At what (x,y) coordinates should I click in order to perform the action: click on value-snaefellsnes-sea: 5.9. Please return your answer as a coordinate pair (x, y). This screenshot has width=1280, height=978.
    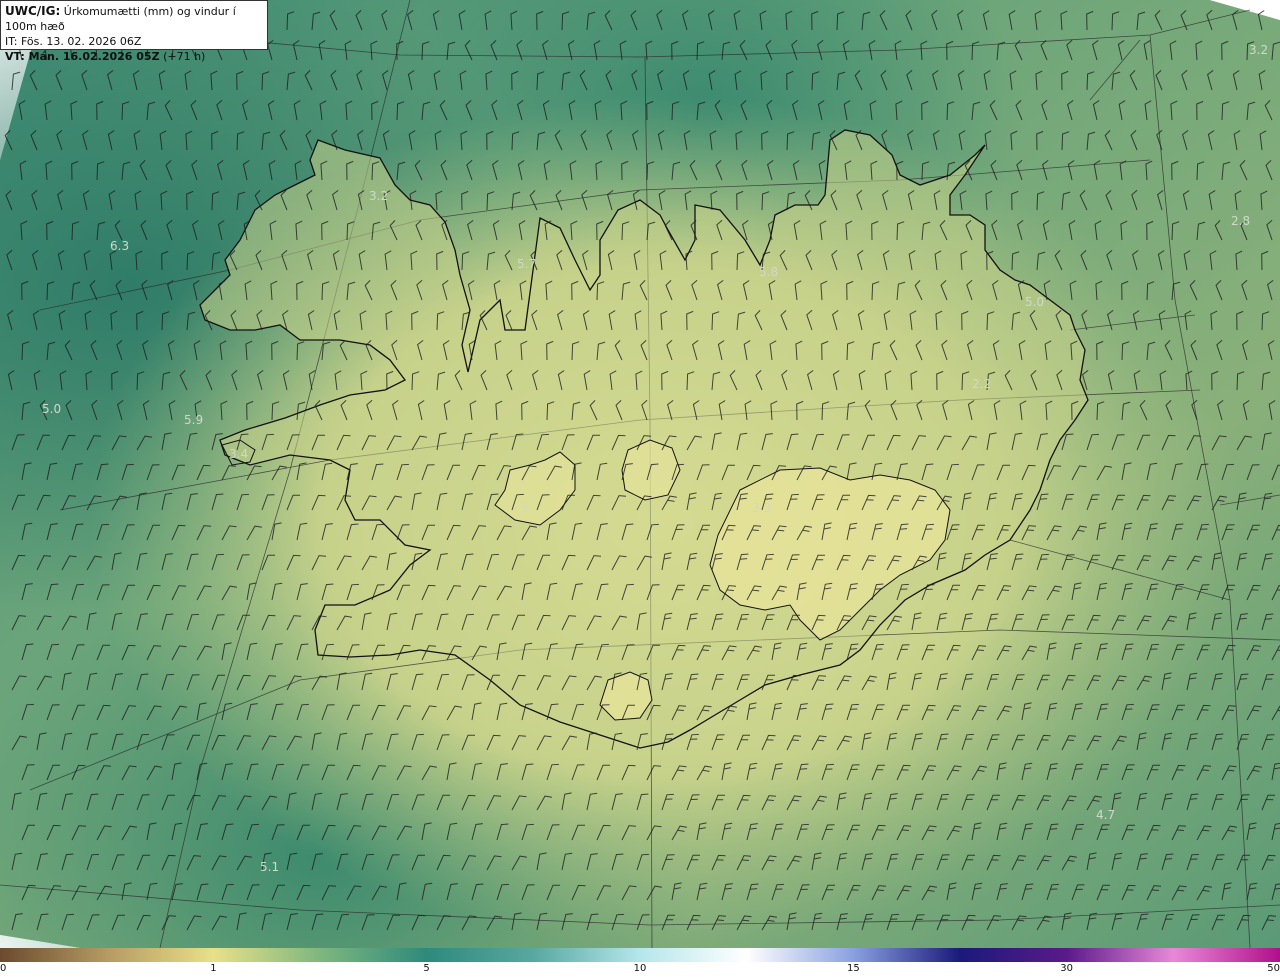
    Looking at the image, I should click on (193, 420).